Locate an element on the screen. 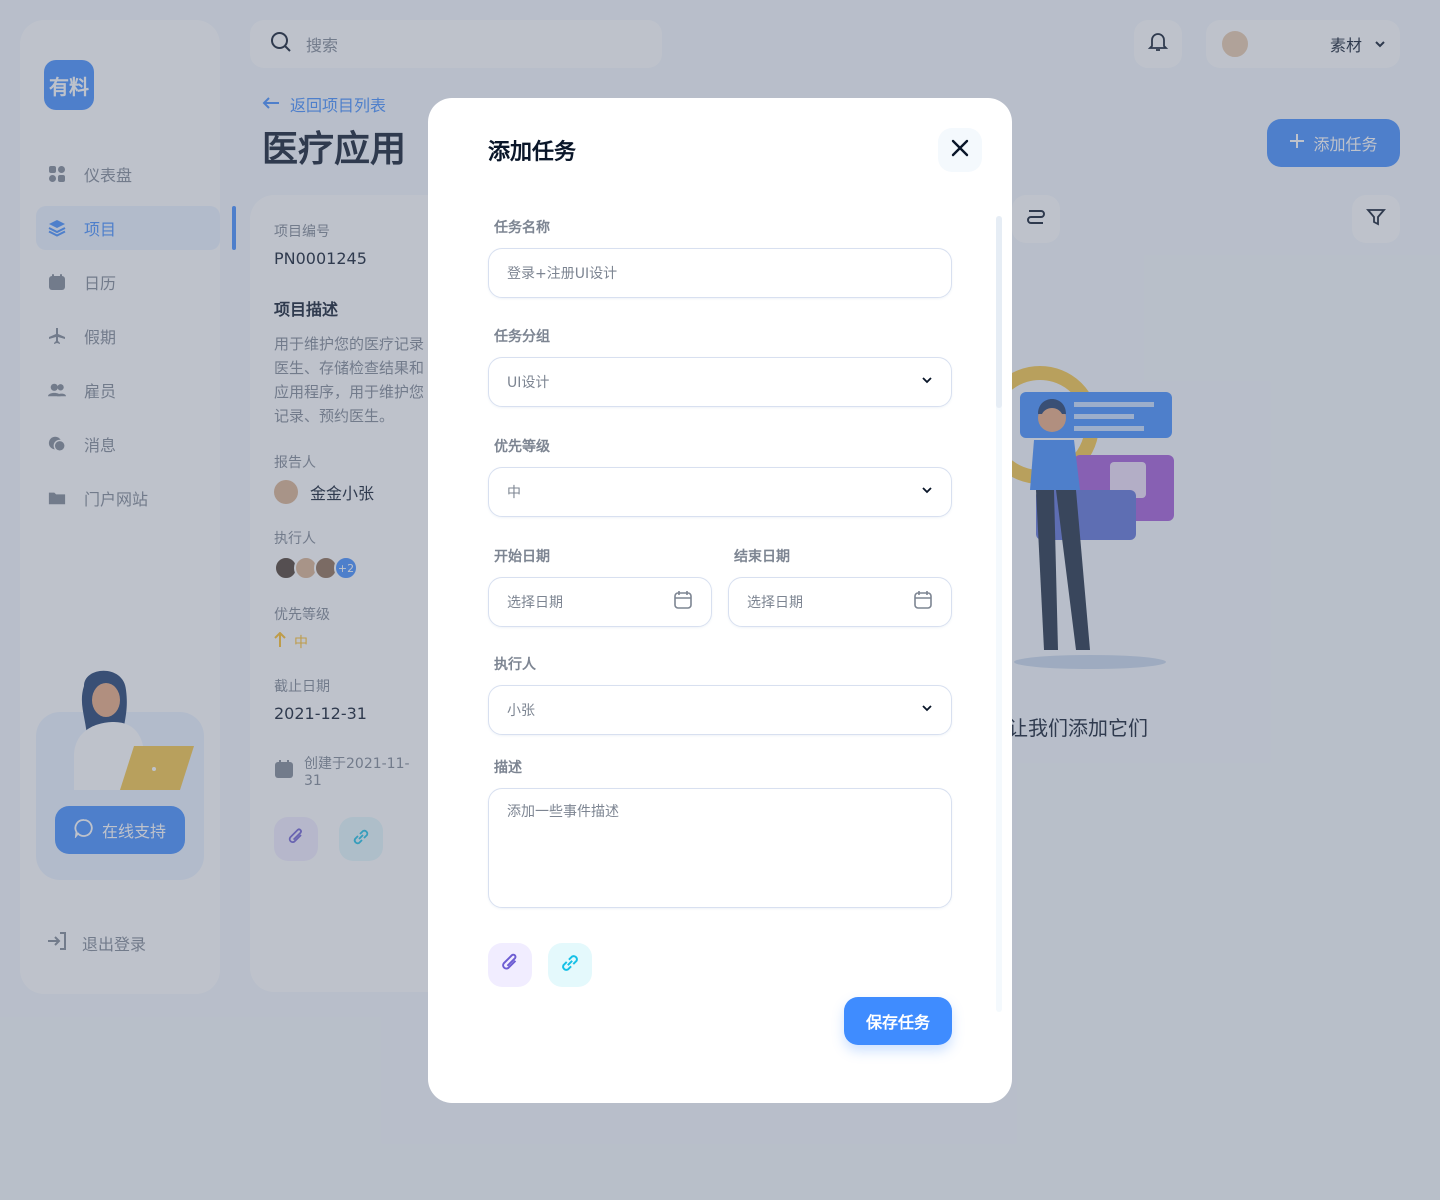 This screenshot has width=1440, height=1200. task-name-input: 登录+注册UI设计 is located at coordinates (720, 273).